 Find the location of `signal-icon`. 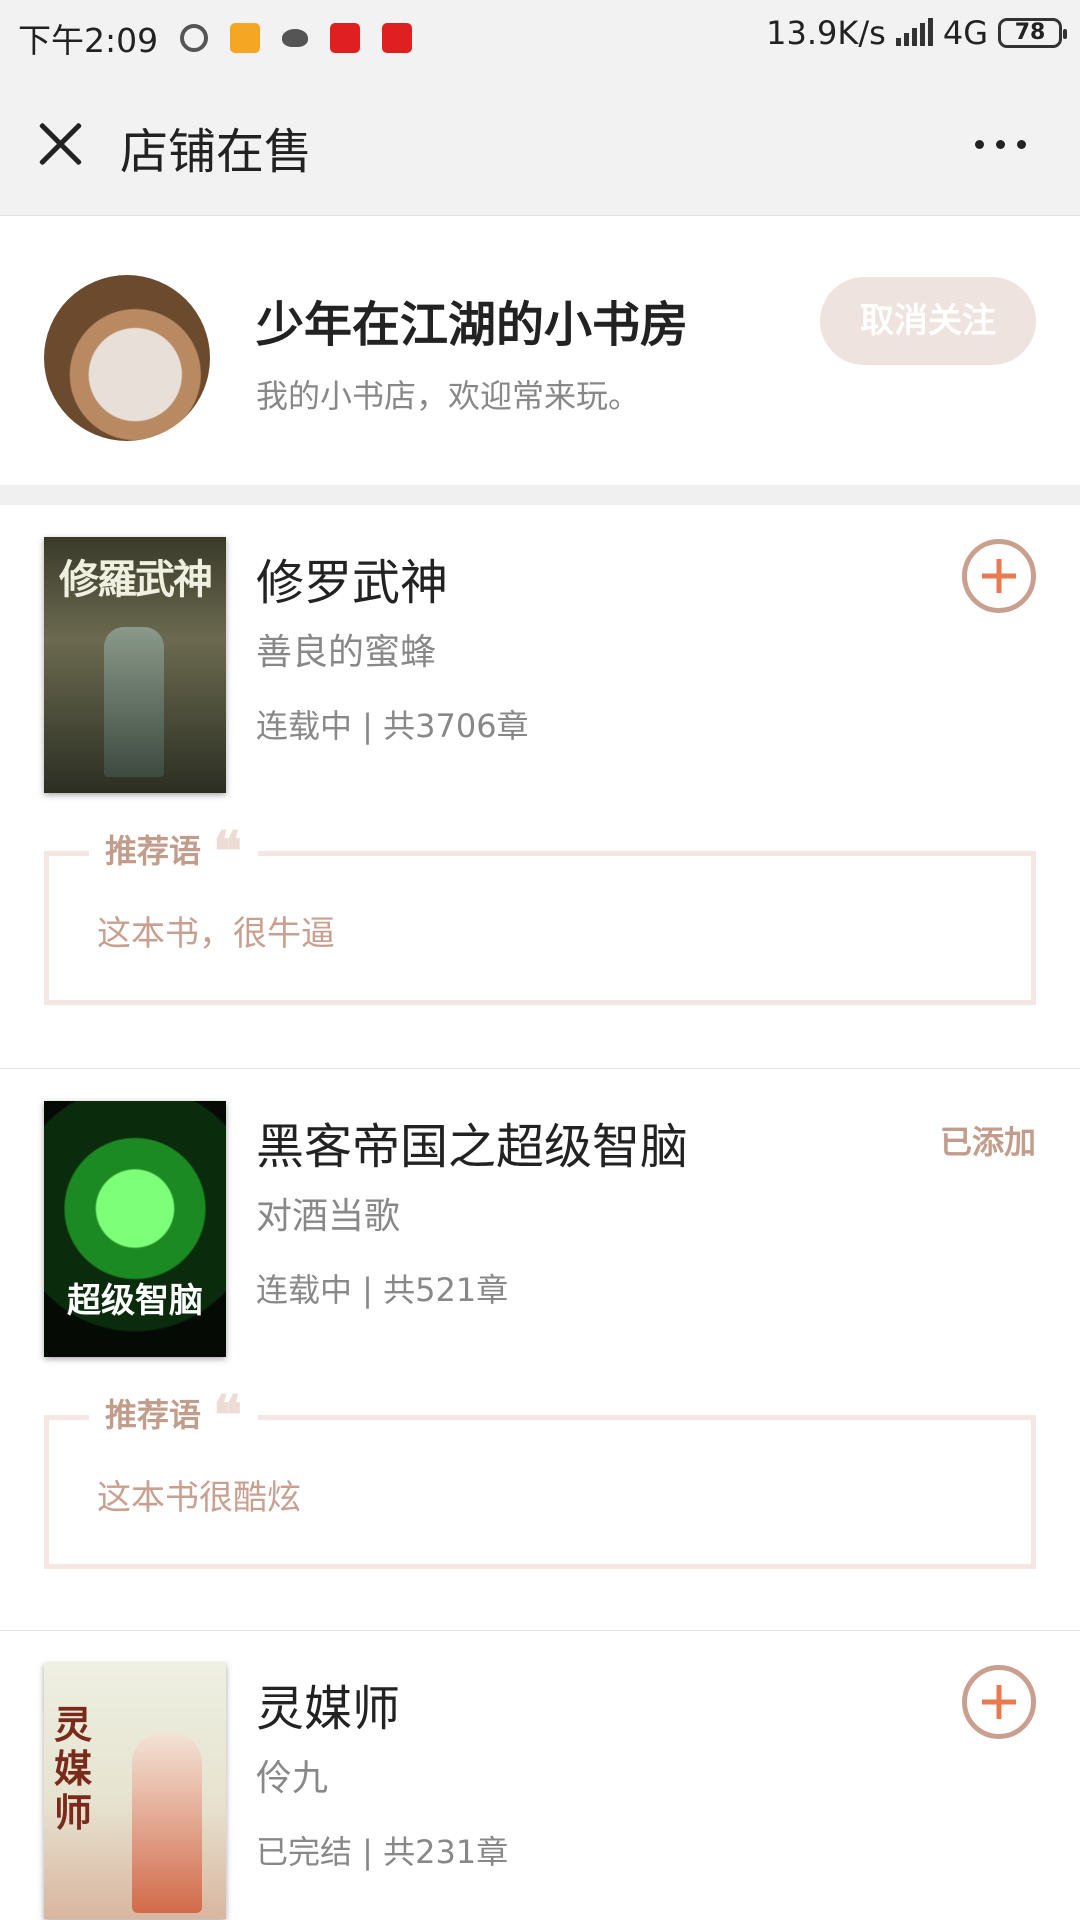

signal-icon is located at coordinates (914, 32).